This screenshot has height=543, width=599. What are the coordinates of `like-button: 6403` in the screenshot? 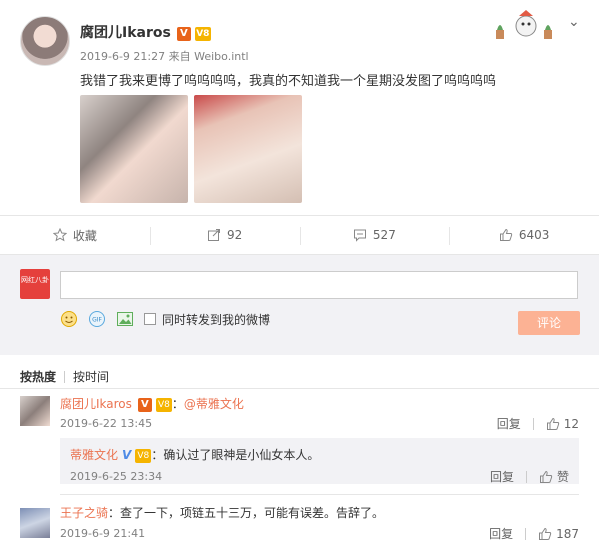 It's located at (524, 235).